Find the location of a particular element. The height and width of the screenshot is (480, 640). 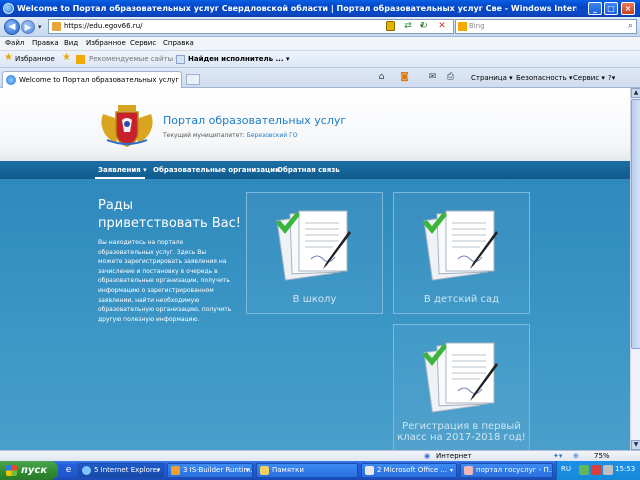

tools-menu: Сервис ▾ is located at coordinates (589, 78).